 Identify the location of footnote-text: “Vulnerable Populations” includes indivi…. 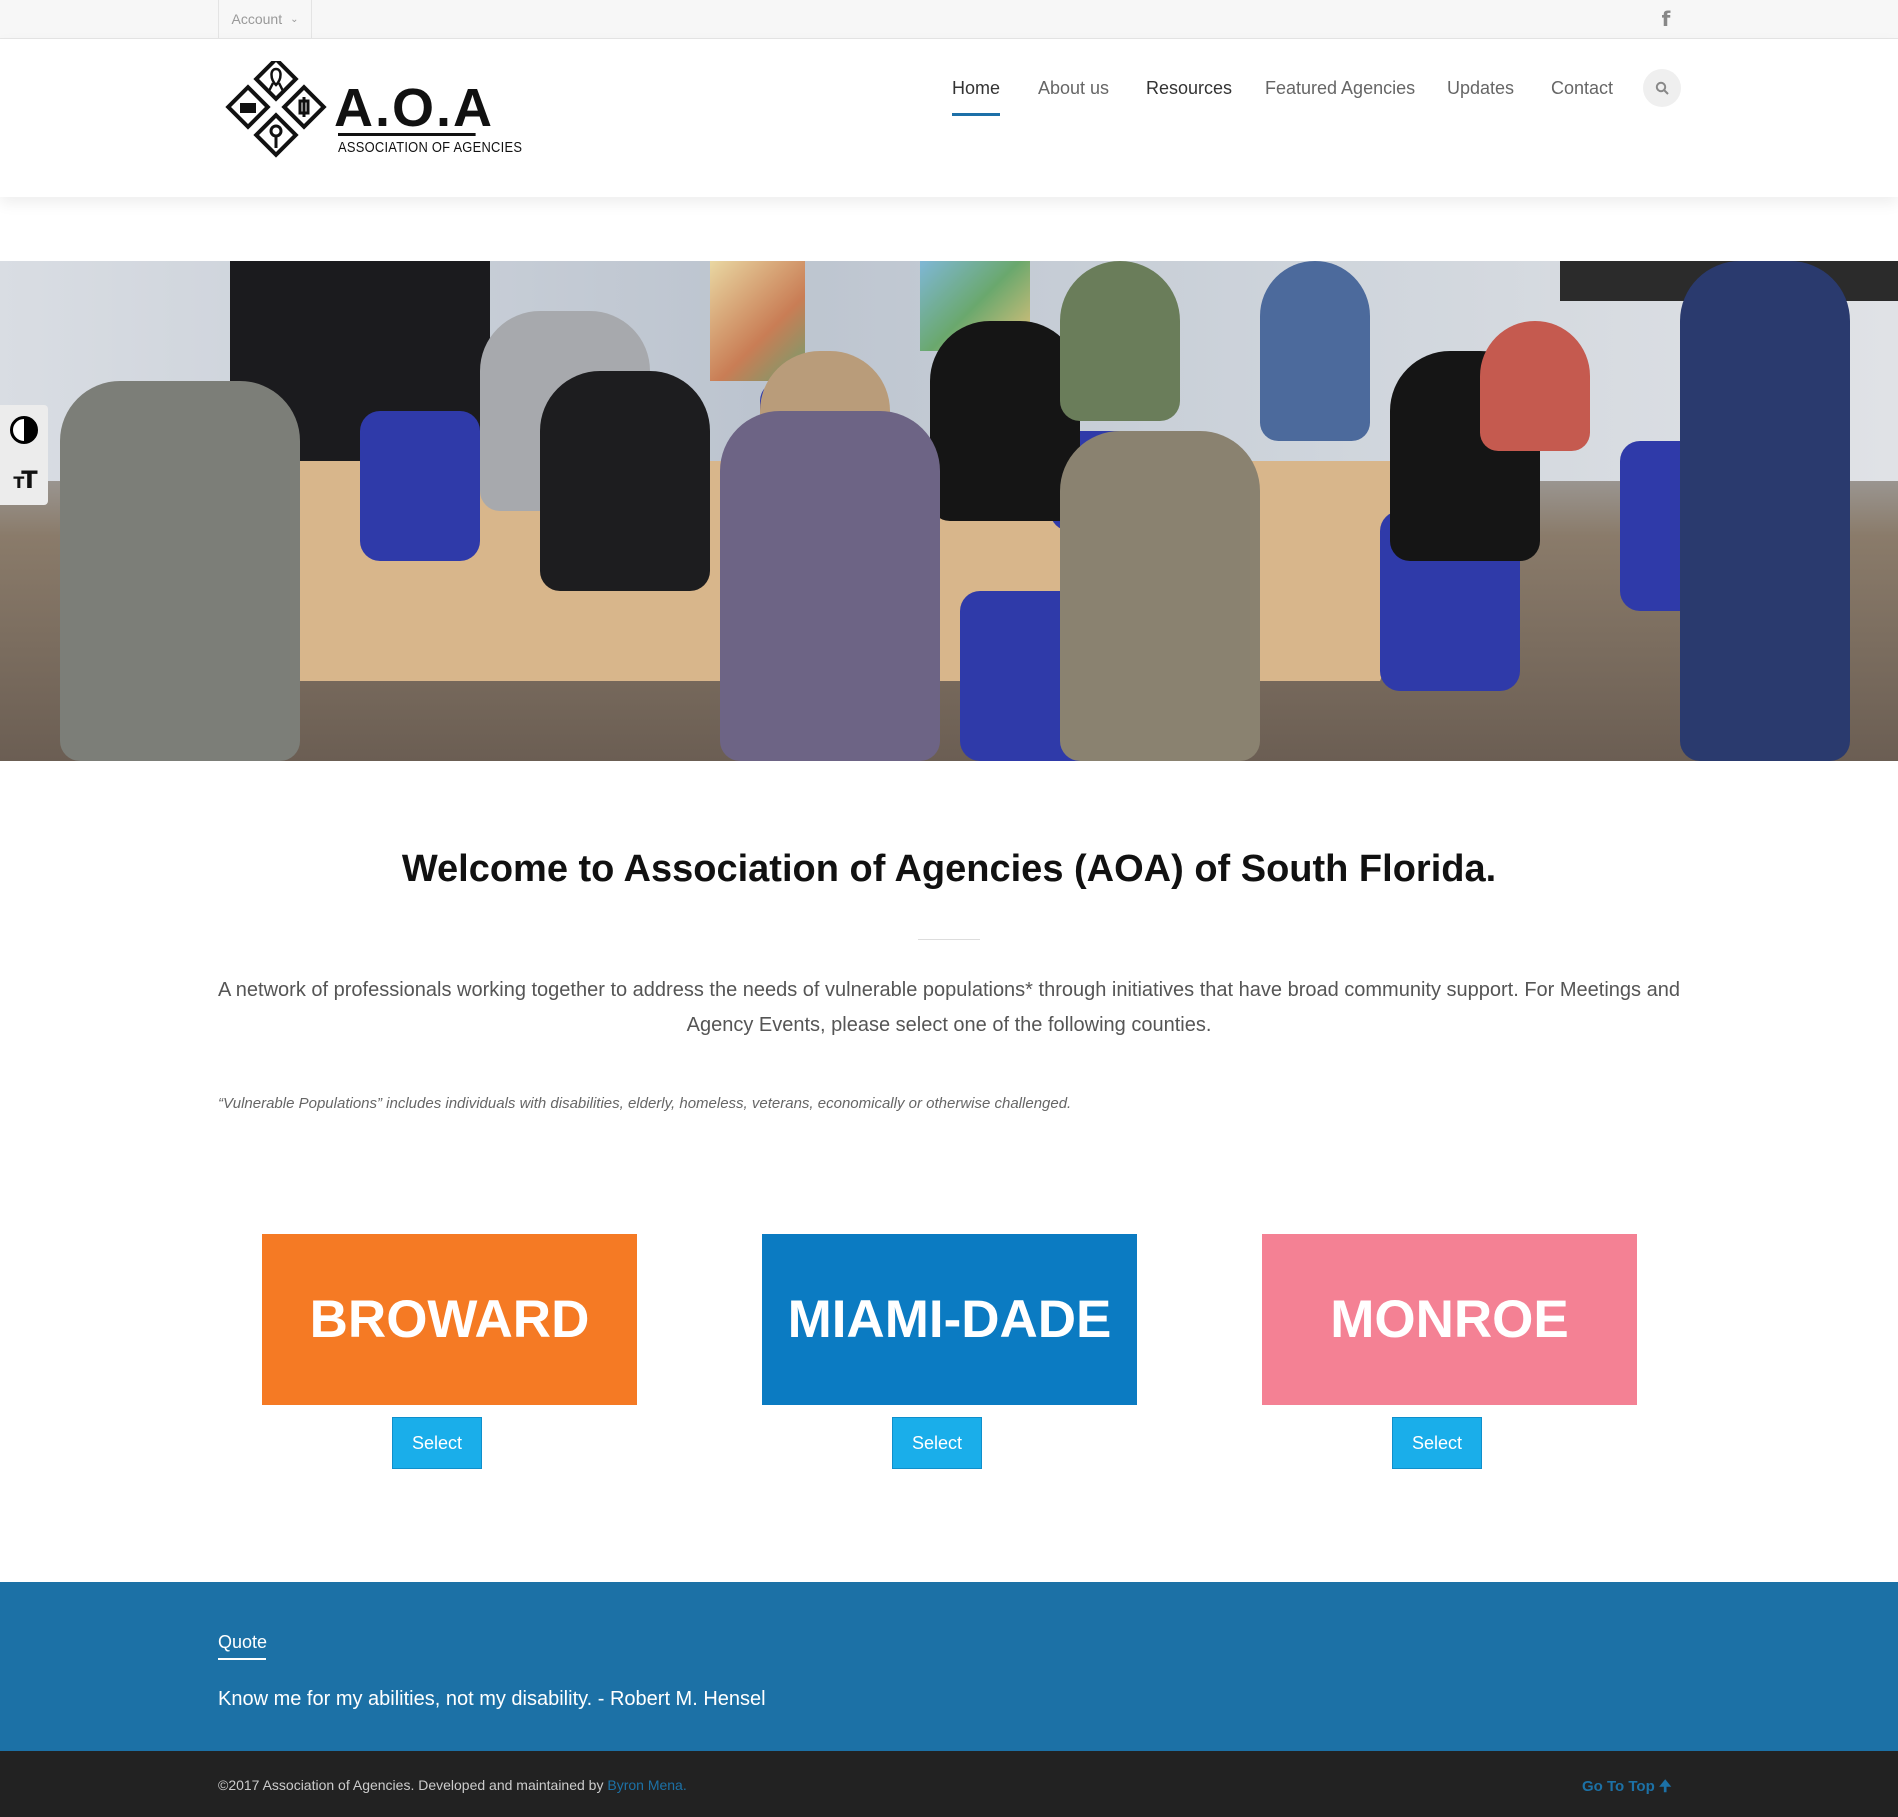
(645, 1103).